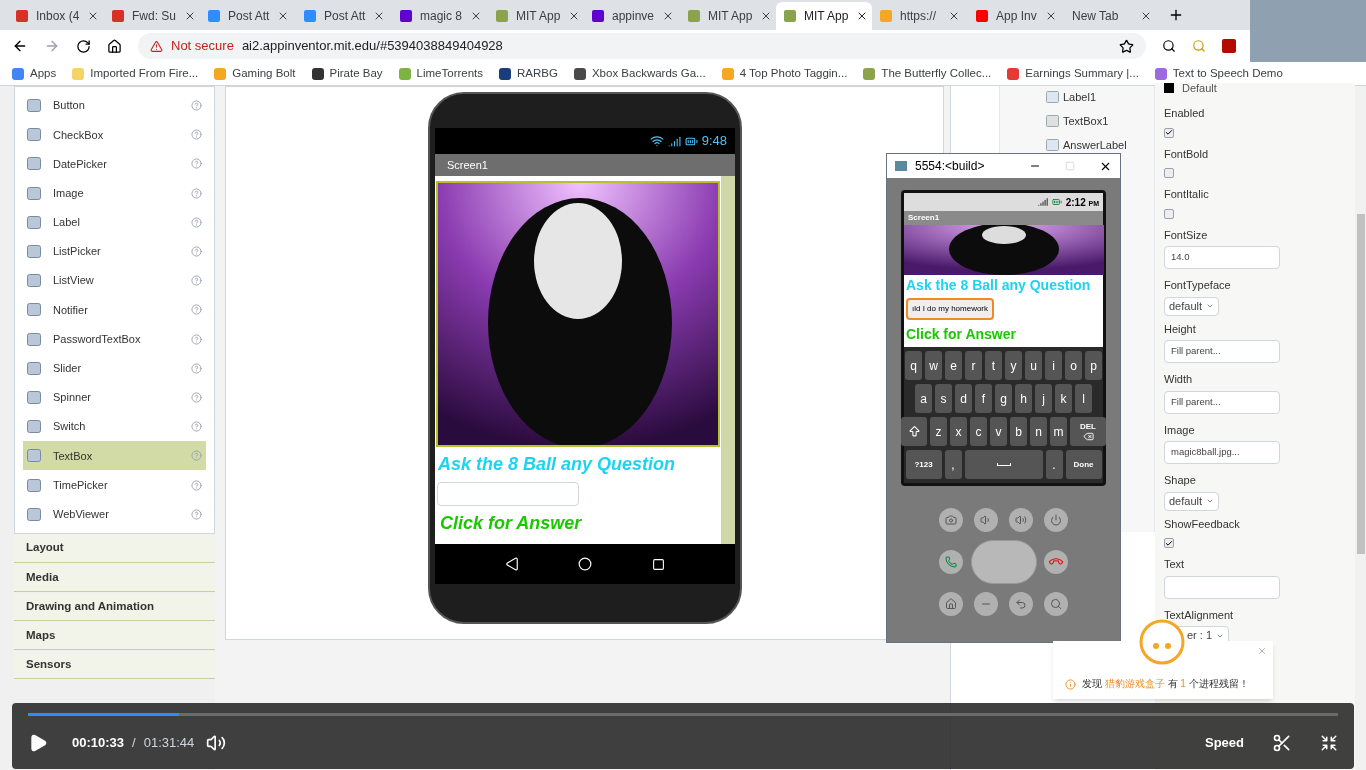  What do you see at coordinates (920, 16) in the screenshot?
I see `browser-tab: https://` at bounding box center [920, 16].